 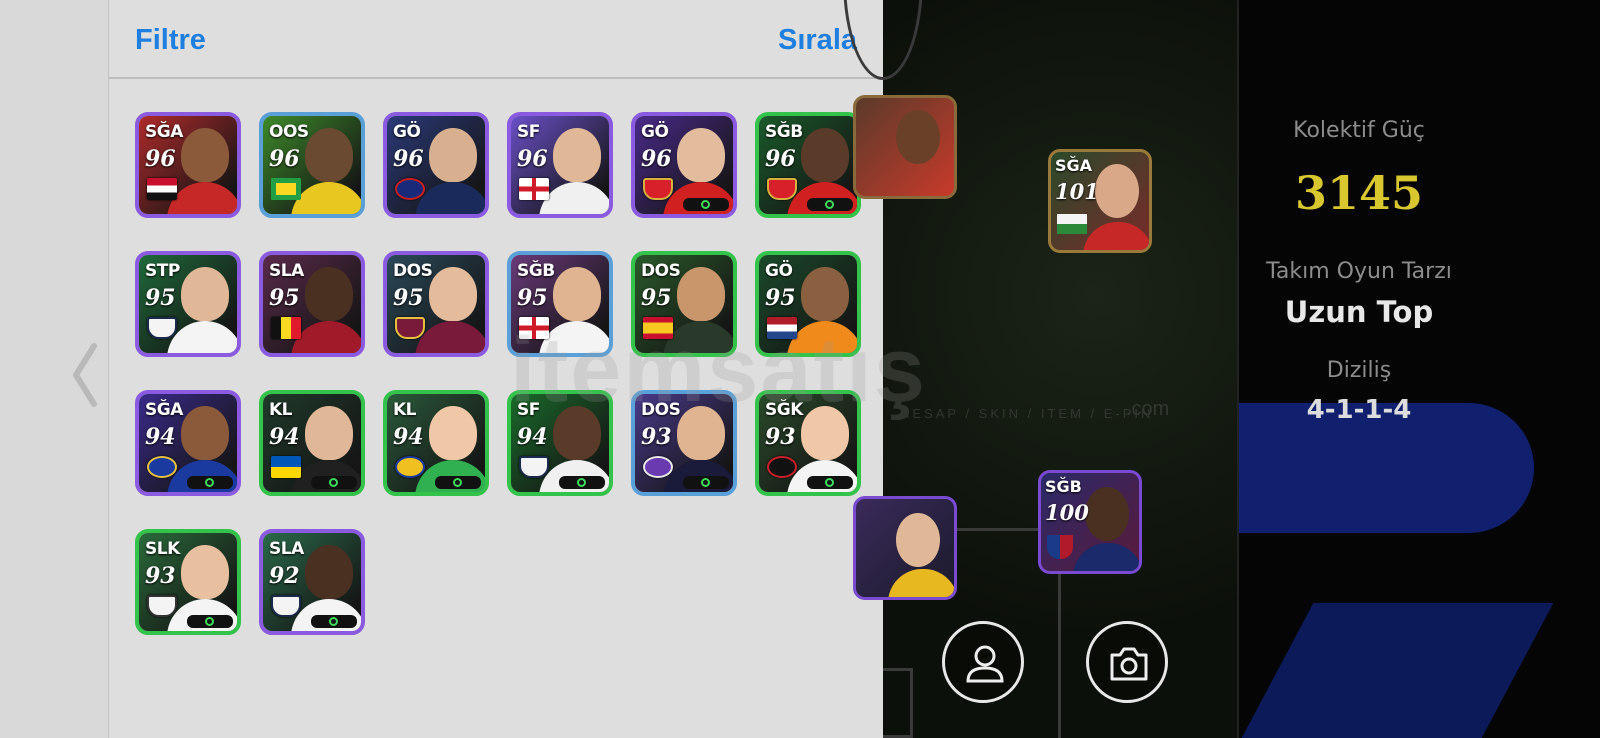 I want to click on player-position: SĞB, so click(x=536, y=271).